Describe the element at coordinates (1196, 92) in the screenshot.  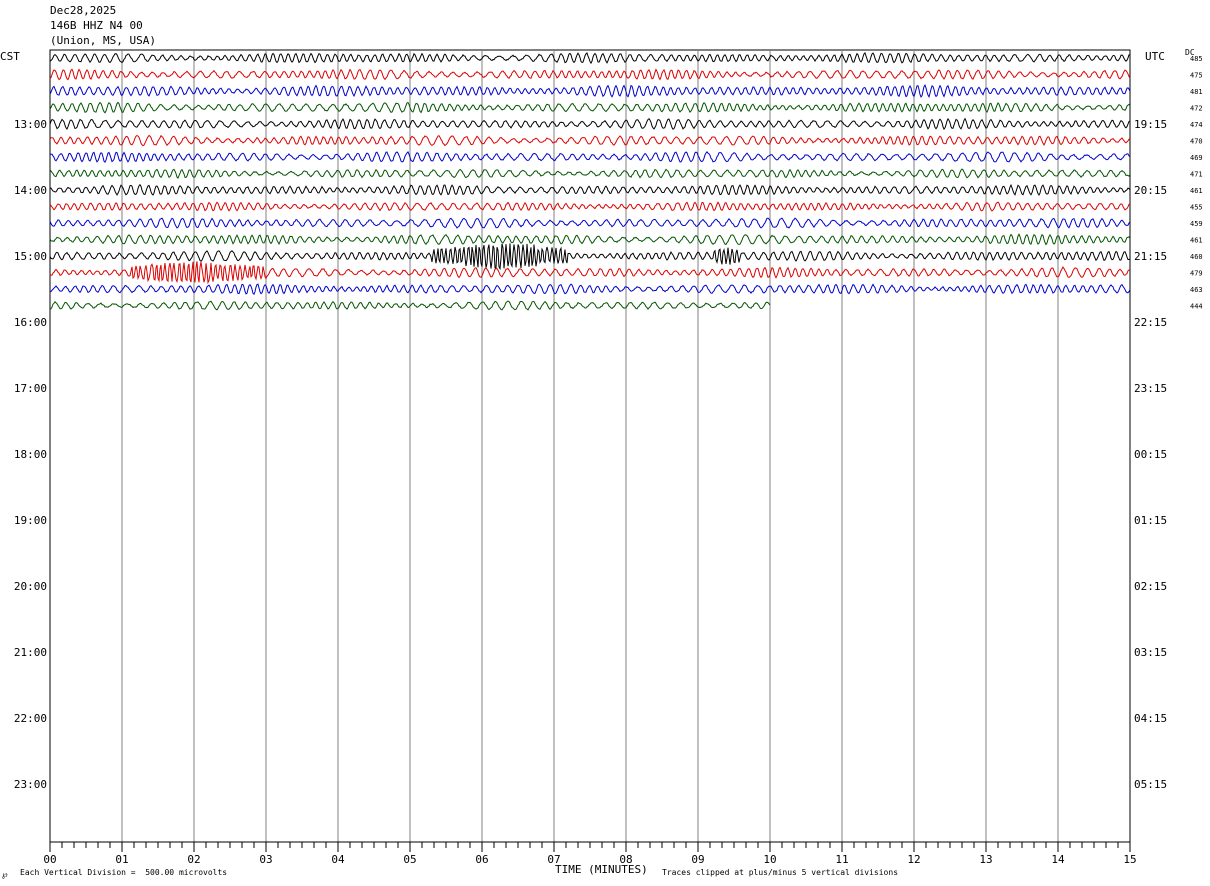
I see `dc-offset-value: 481` at that location.